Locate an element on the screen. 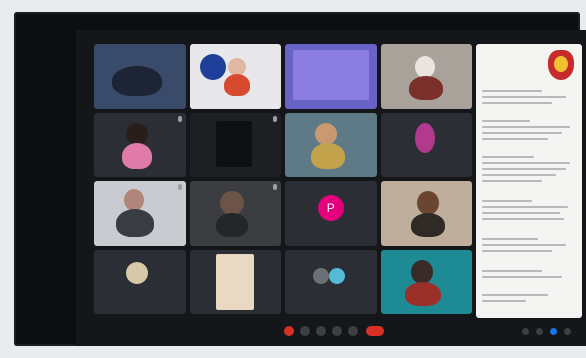 The image size is (586, 358). participant-tile: P is located at coordinates (331, 213).